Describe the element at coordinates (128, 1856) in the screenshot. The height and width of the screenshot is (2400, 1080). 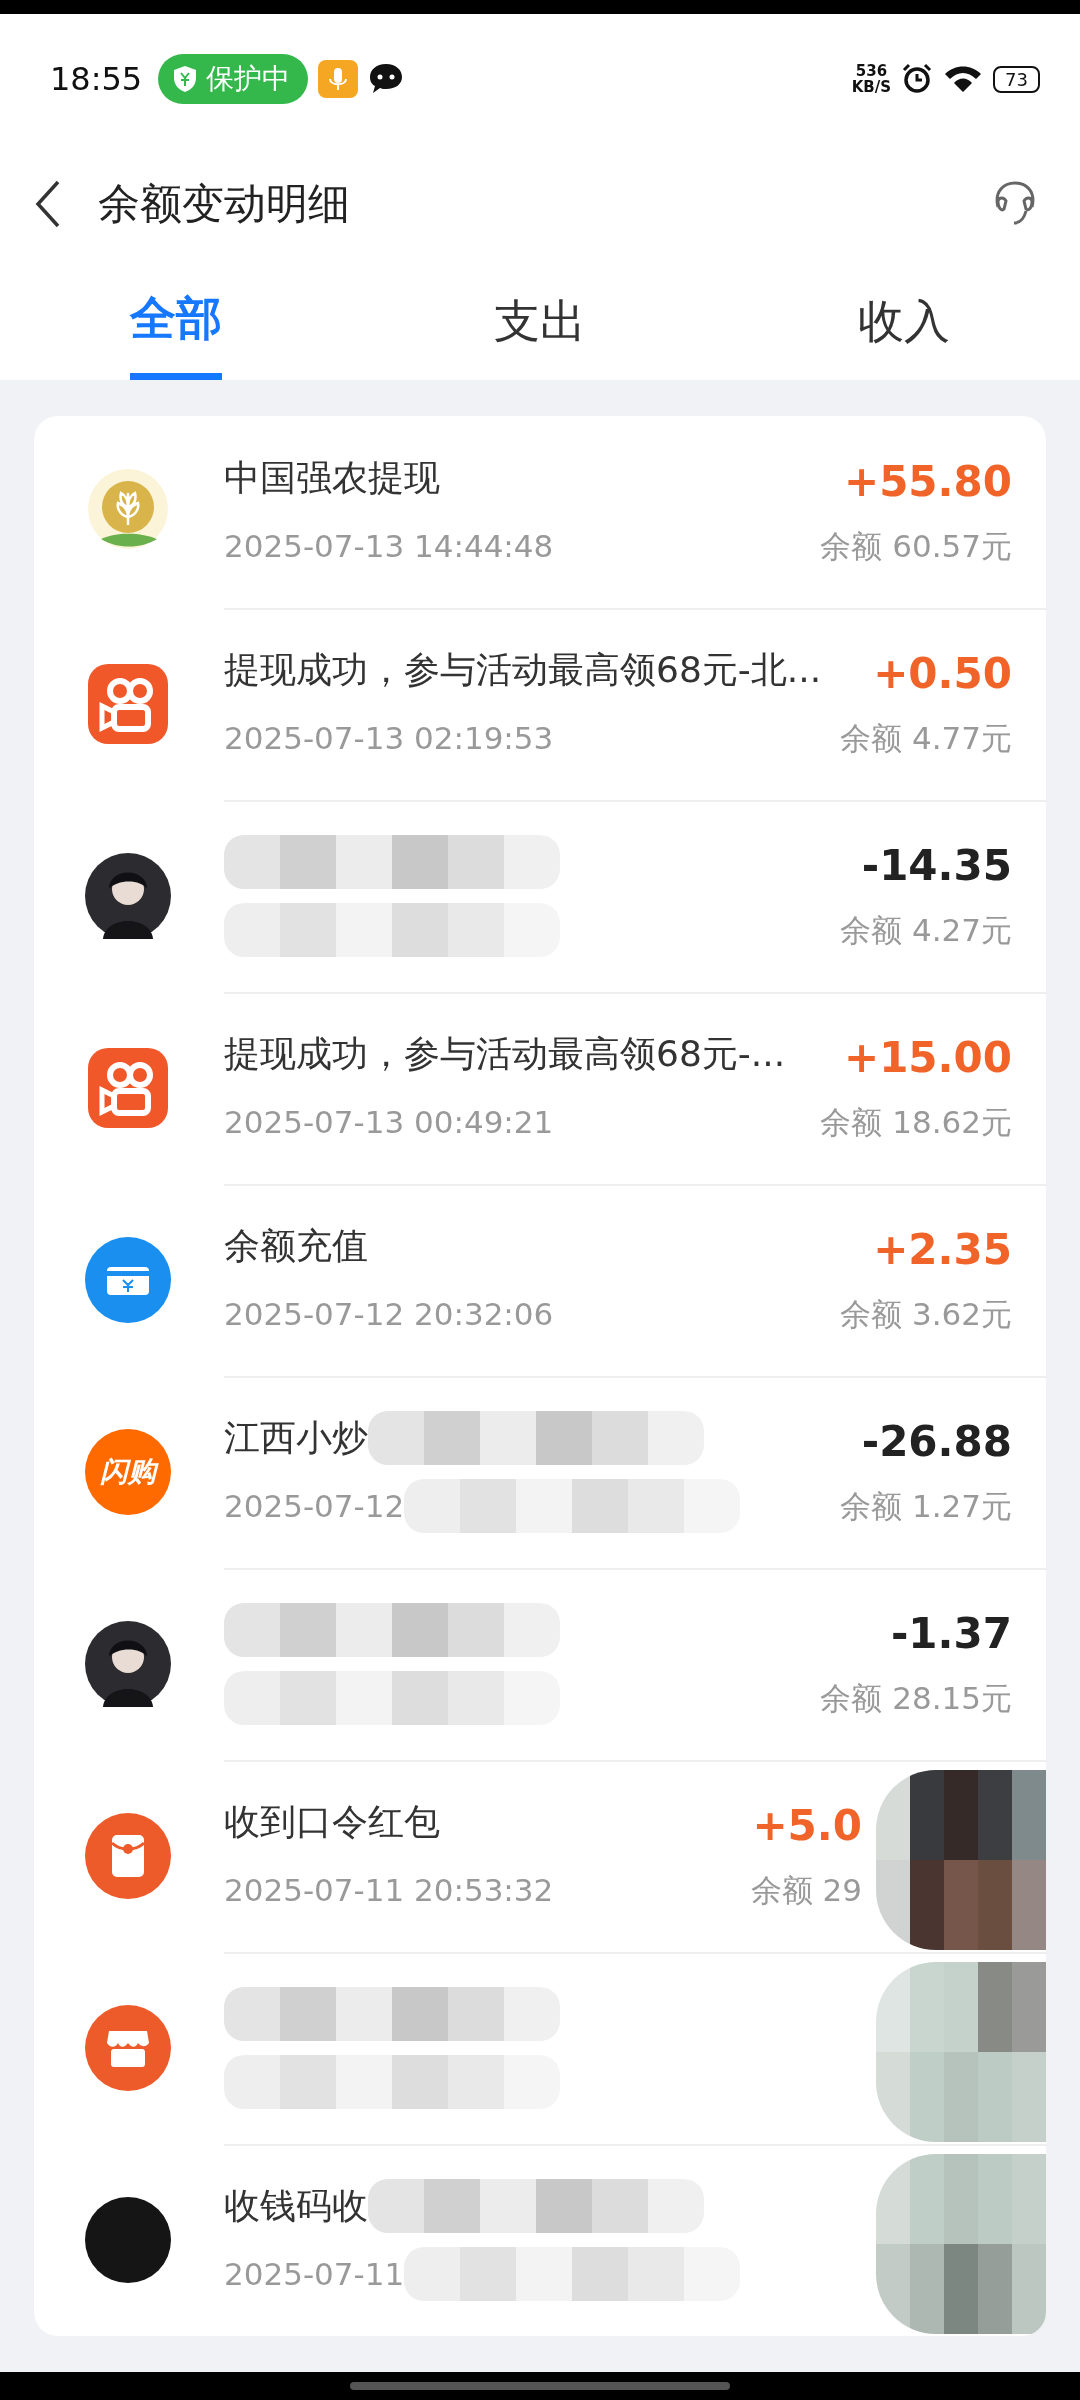
I see `envelope-icon` at that location.